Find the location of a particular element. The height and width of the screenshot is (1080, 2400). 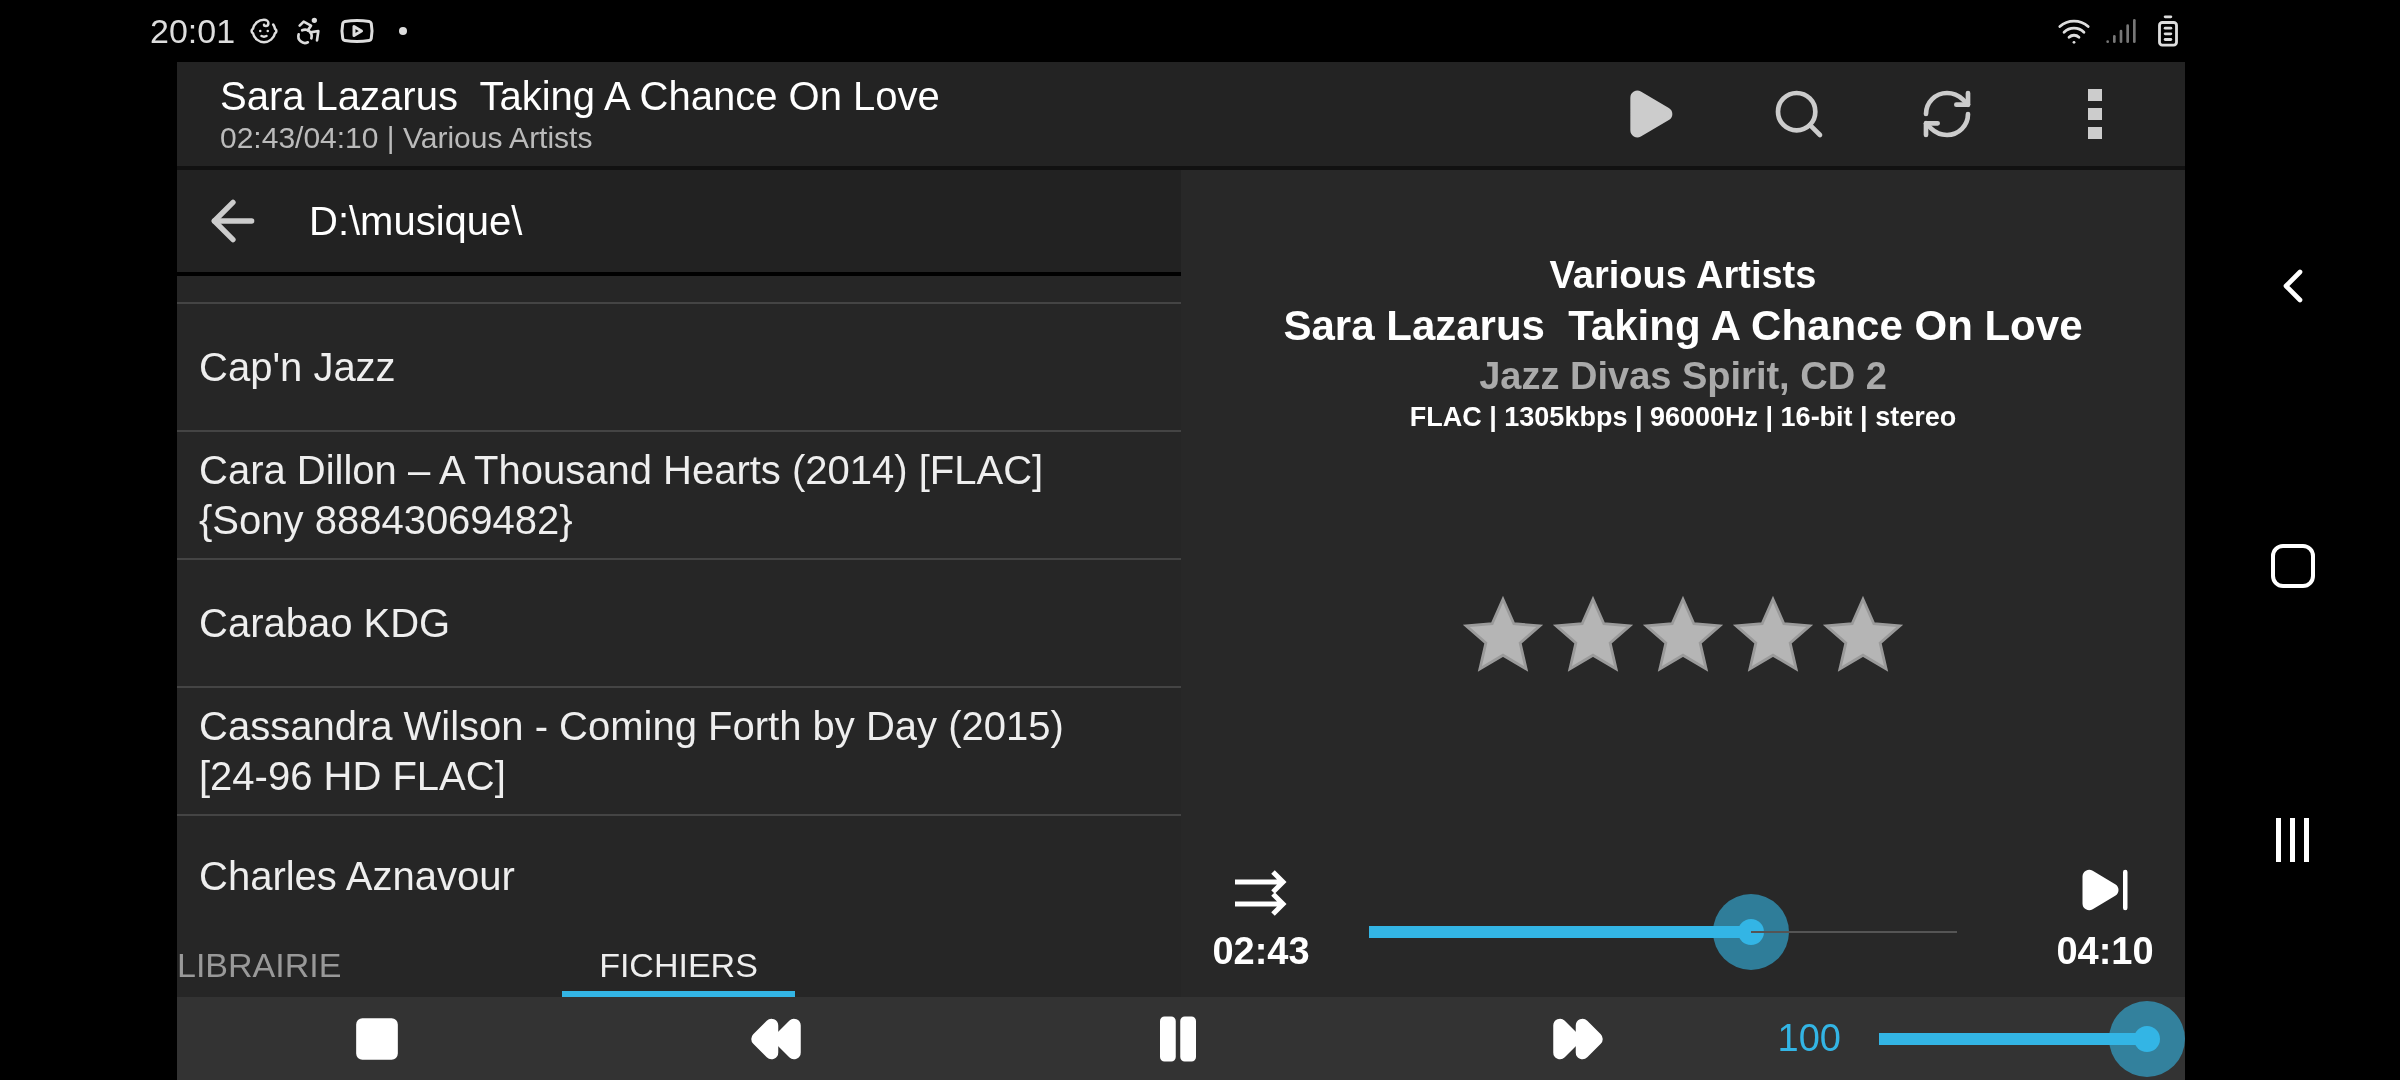

home-nav-icon is located at coordinates (2292, 566).